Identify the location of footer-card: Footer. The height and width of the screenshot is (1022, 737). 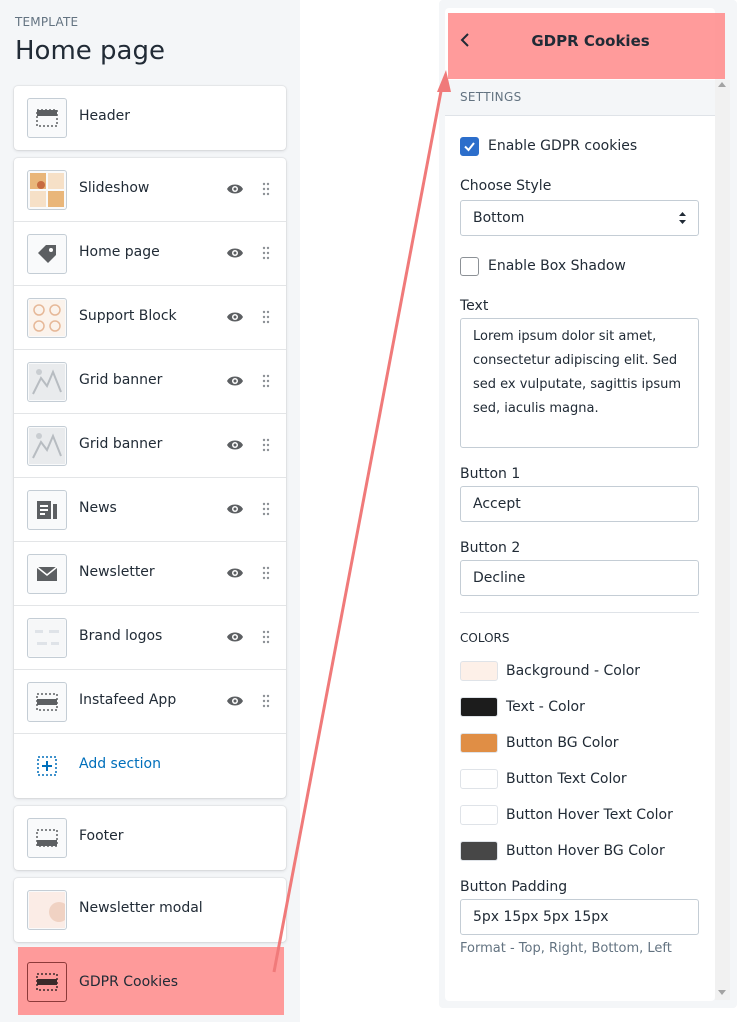
(150, 838).